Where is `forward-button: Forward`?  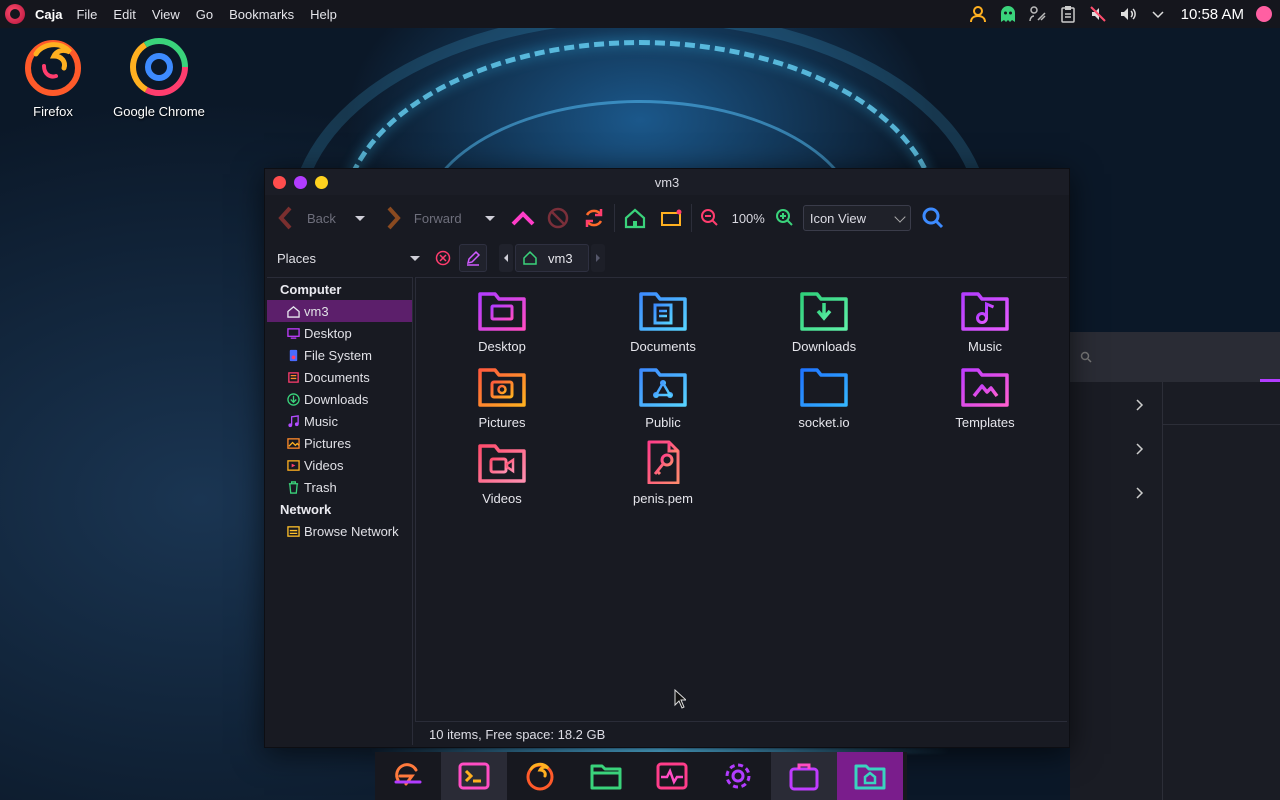 forward-button: Forward is located at coordinates (423, 218).